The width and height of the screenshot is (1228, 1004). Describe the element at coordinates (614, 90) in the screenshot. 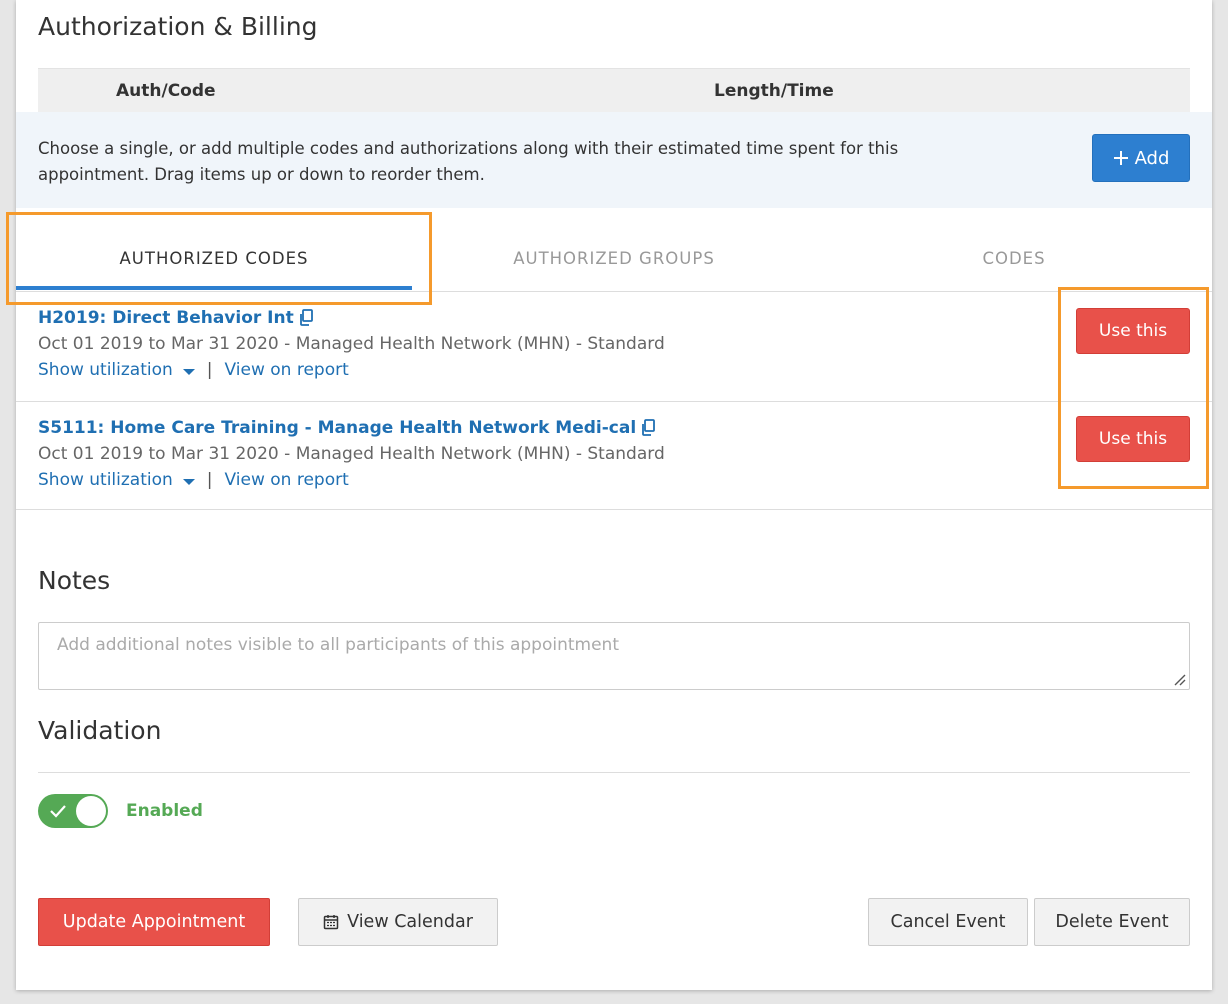

I see `billing-table-header: Auth/Code Length/Time` at that location.